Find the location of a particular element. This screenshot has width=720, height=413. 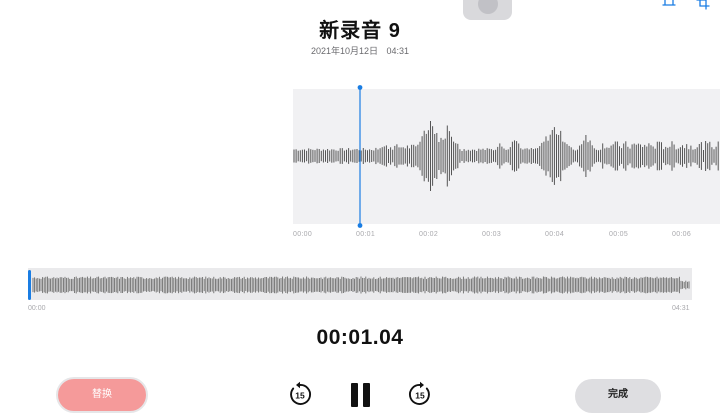

time-tick: 00:06 is located at coordinates (682, 234).